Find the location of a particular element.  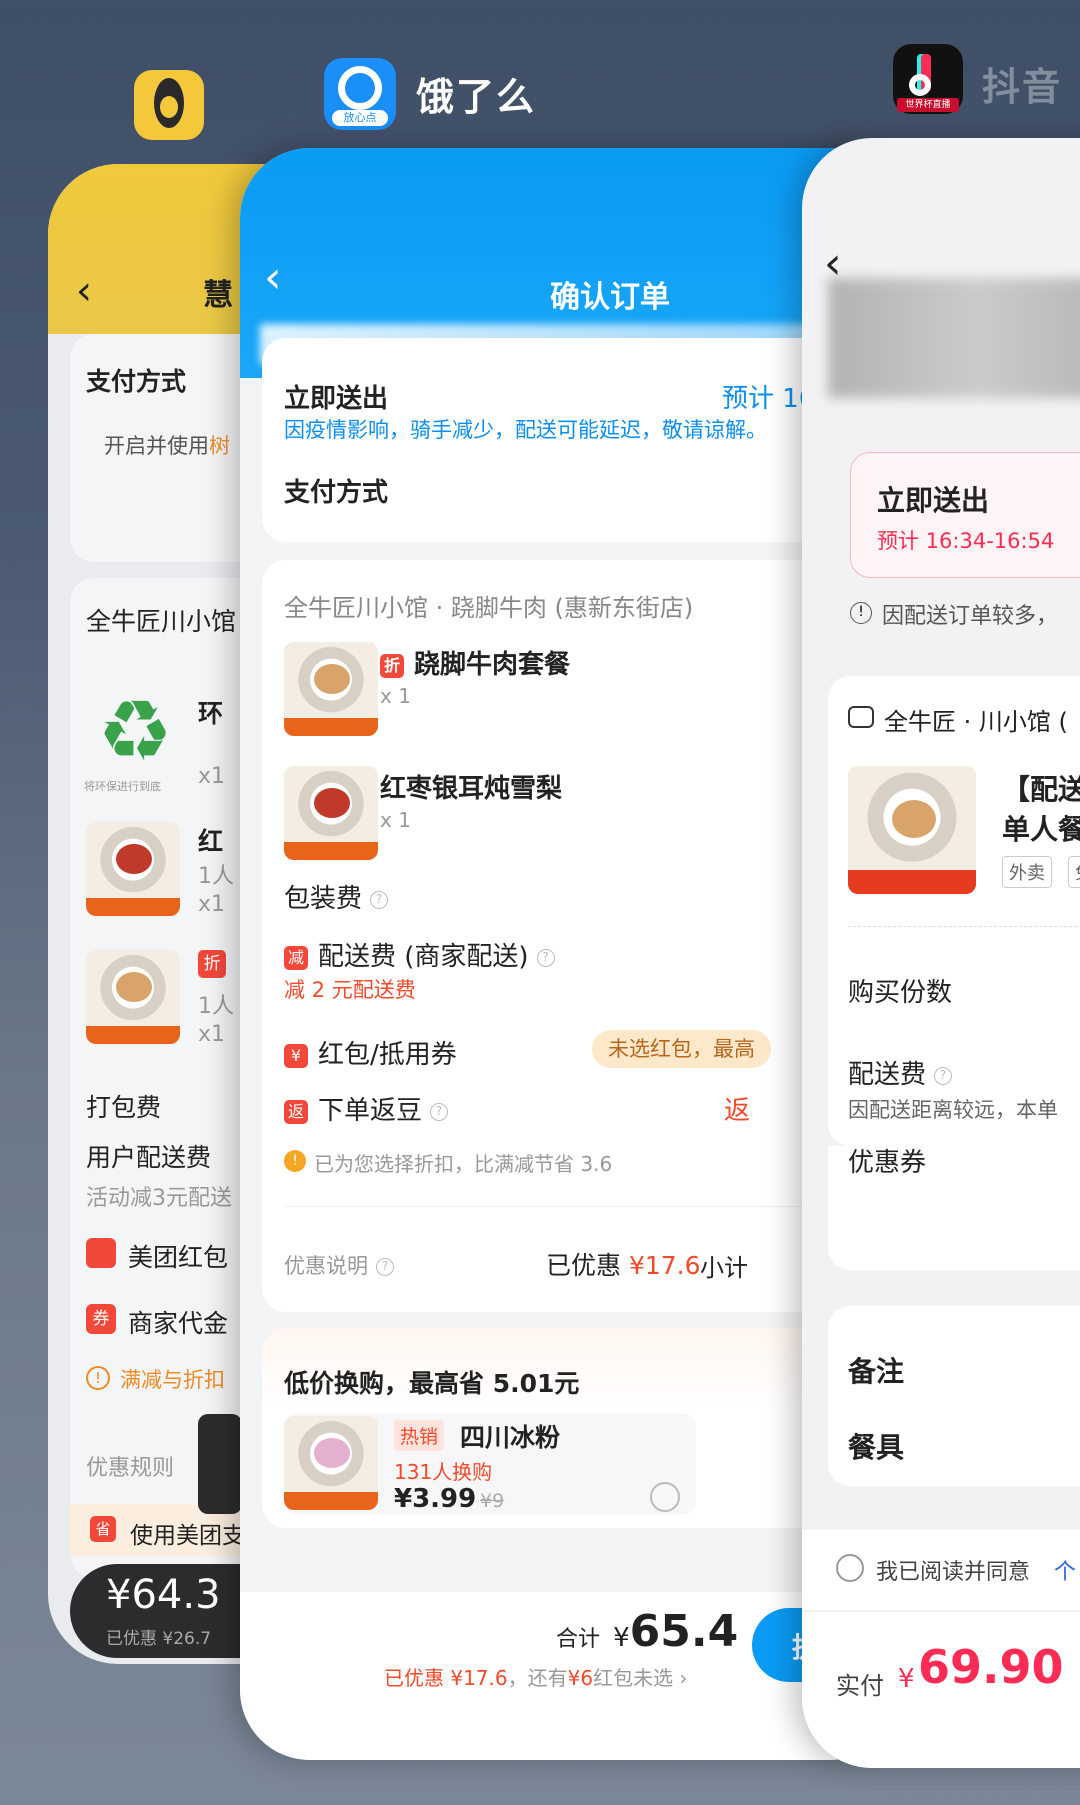

pay-hint: 开启并使用树 is located at coordinates (167, 446).